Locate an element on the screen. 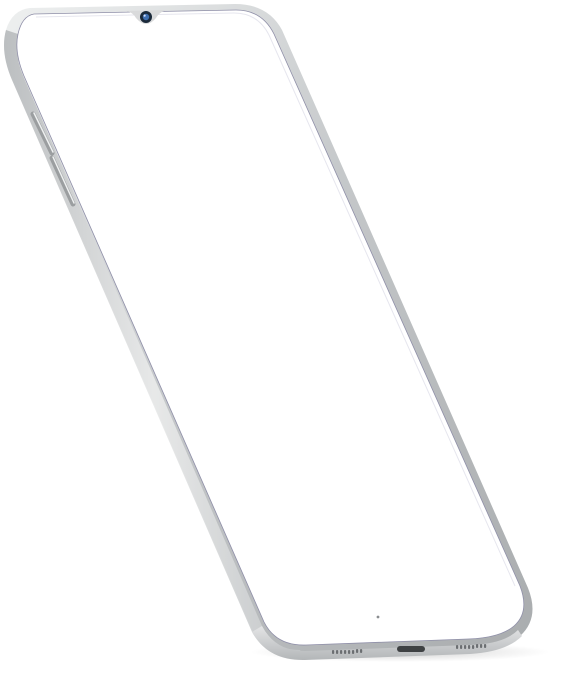  microphone-icon is located at coordinates (378, 617).